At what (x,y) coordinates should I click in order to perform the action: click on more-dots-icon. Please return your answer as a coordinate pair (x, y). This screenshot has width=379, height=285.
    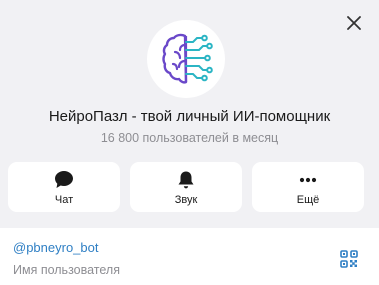
    Looking at the image, I should click on (308, 180).